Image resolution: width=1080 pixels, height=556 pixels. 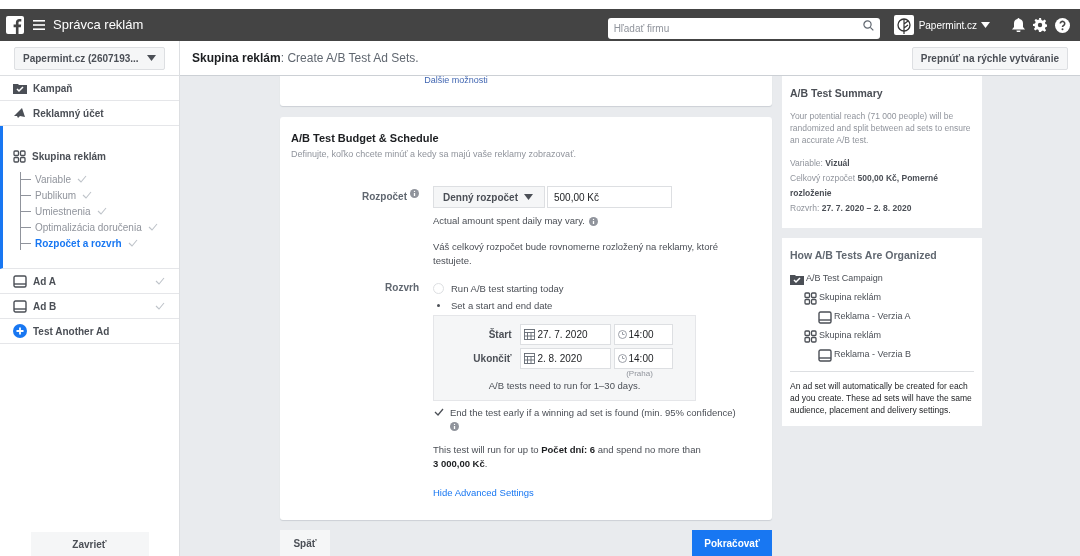 I want to click on search-field: Hľadať firmu, so click(x=743, y=28).